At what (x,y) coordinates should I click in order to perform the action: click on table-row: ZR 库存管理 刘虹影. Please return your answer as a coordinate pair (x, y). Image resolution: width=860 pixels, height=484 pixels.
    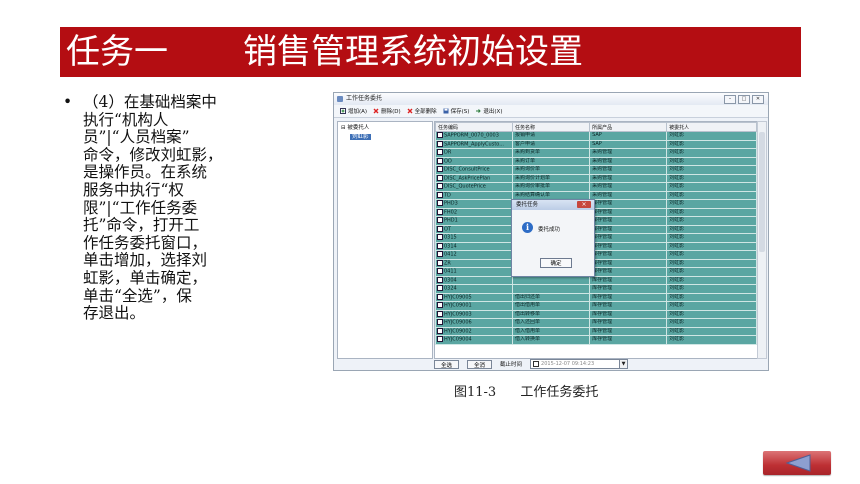
    Looking at the image, I should click on (596, 263).